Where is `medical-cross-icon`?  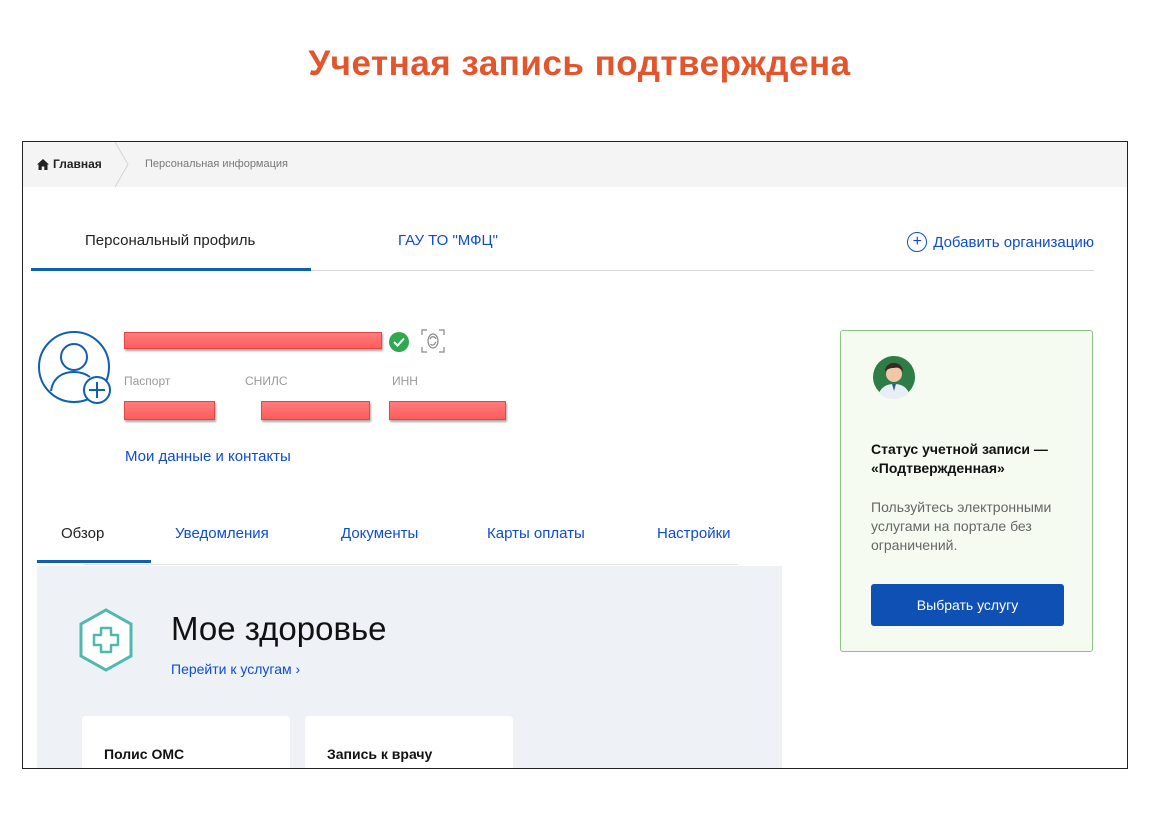 medical-cross-icon is located at coordinates (106, 640).